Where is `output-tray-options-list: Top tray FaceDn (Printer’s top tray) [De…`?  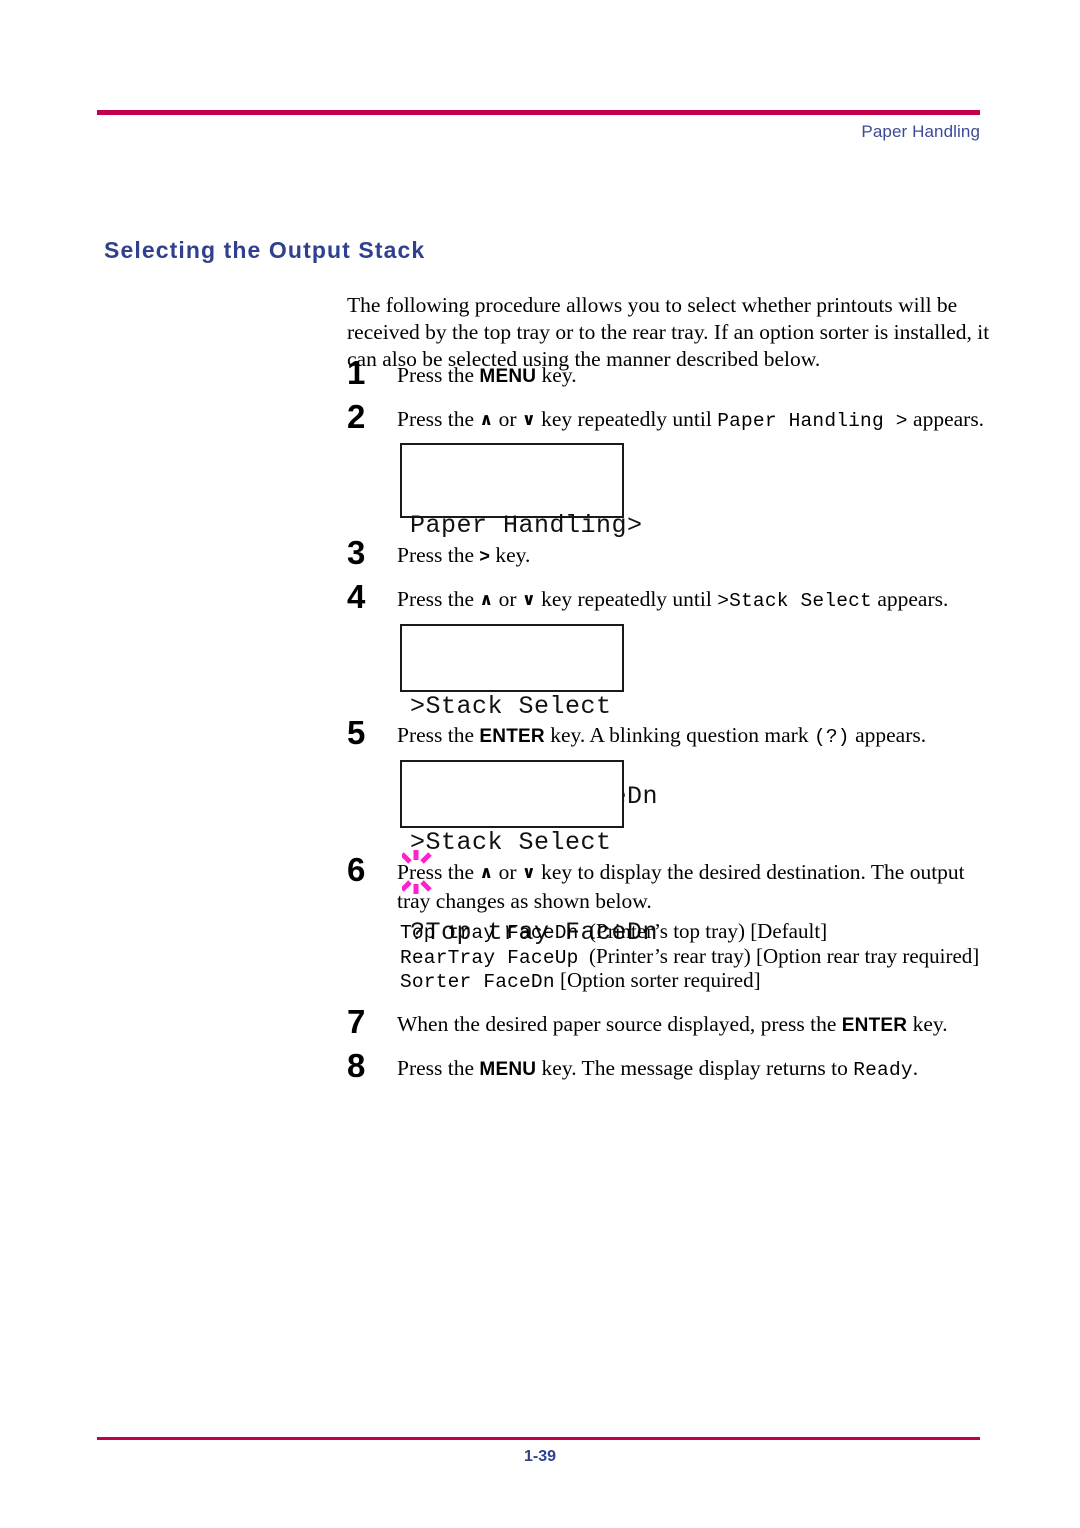 output-tray-options-list: Top tray FaceDn (Printer’s top tray) [De… is located at coordinates (689, 957).